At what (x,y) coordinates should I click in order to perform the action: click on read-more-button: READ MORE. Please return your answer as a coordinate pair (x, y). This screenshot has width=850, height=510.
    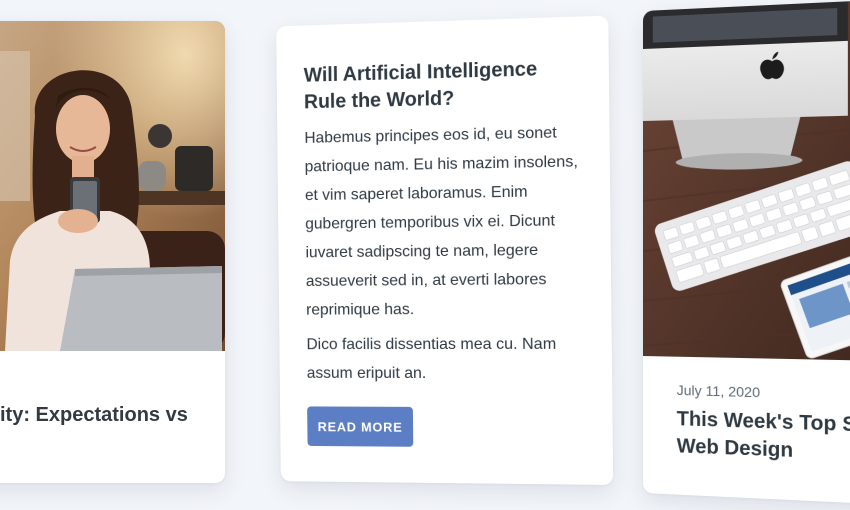
    Looking at the image, I should click on (360, 426).